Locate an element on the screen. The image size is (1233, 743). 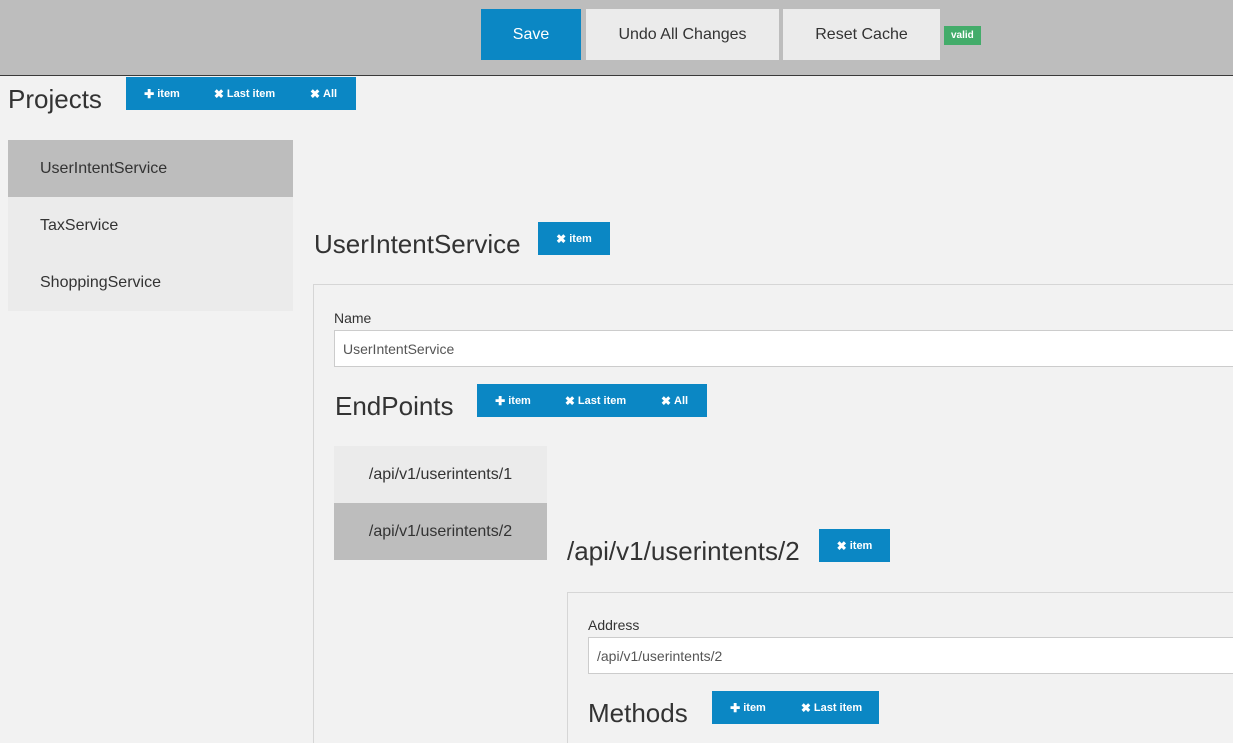
remove-all-projects-button: ✖ All is located at coordinates (323, 93).